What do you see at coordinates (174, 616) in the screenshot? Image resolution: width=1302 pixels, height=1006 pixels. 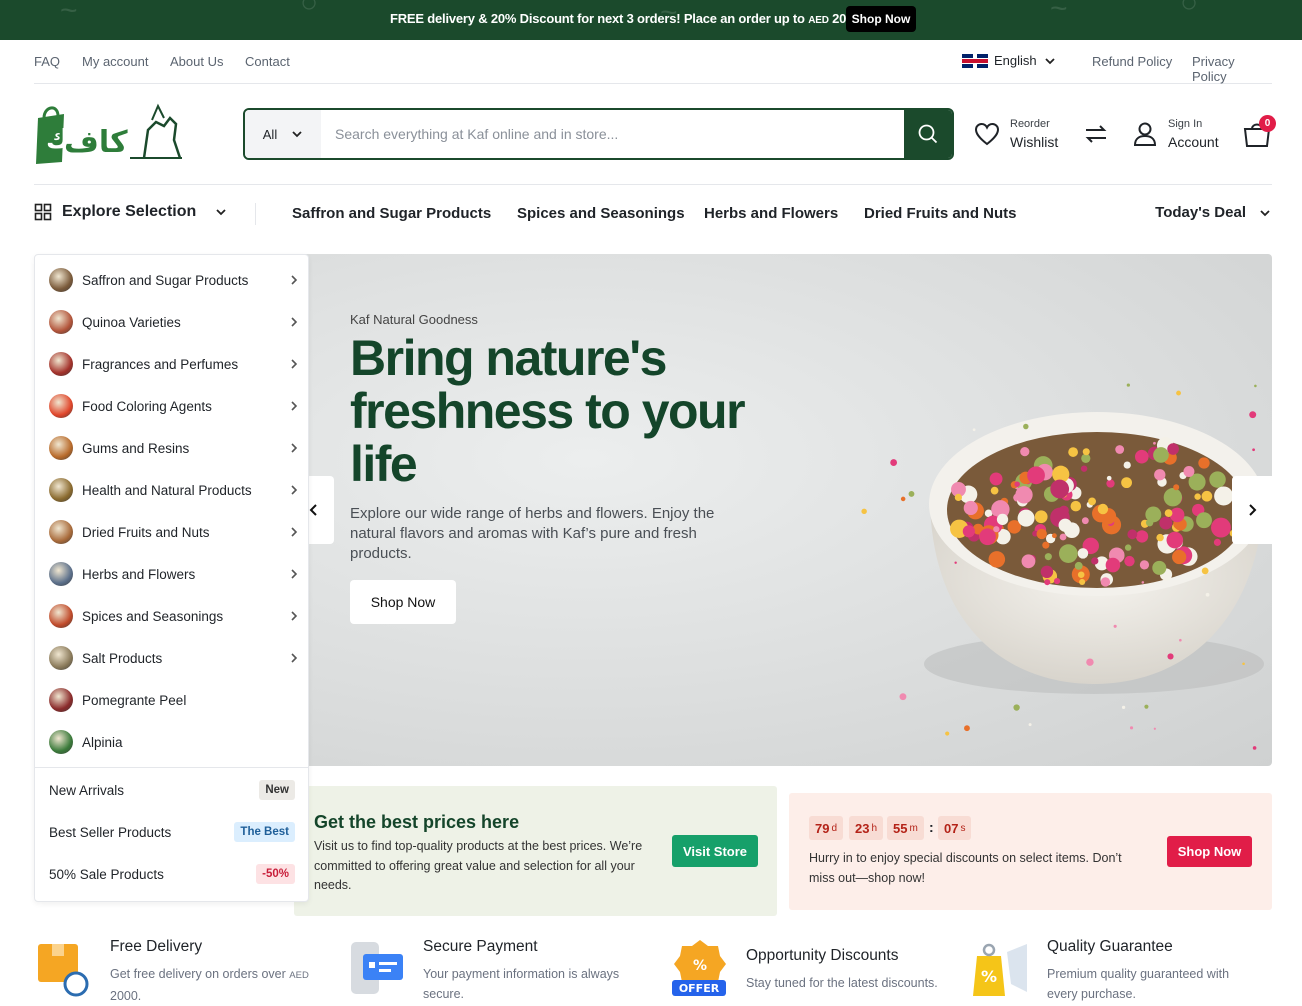 I see `sidebar-category-item: Spices and Seasonings` at bounding box center [174, 616].